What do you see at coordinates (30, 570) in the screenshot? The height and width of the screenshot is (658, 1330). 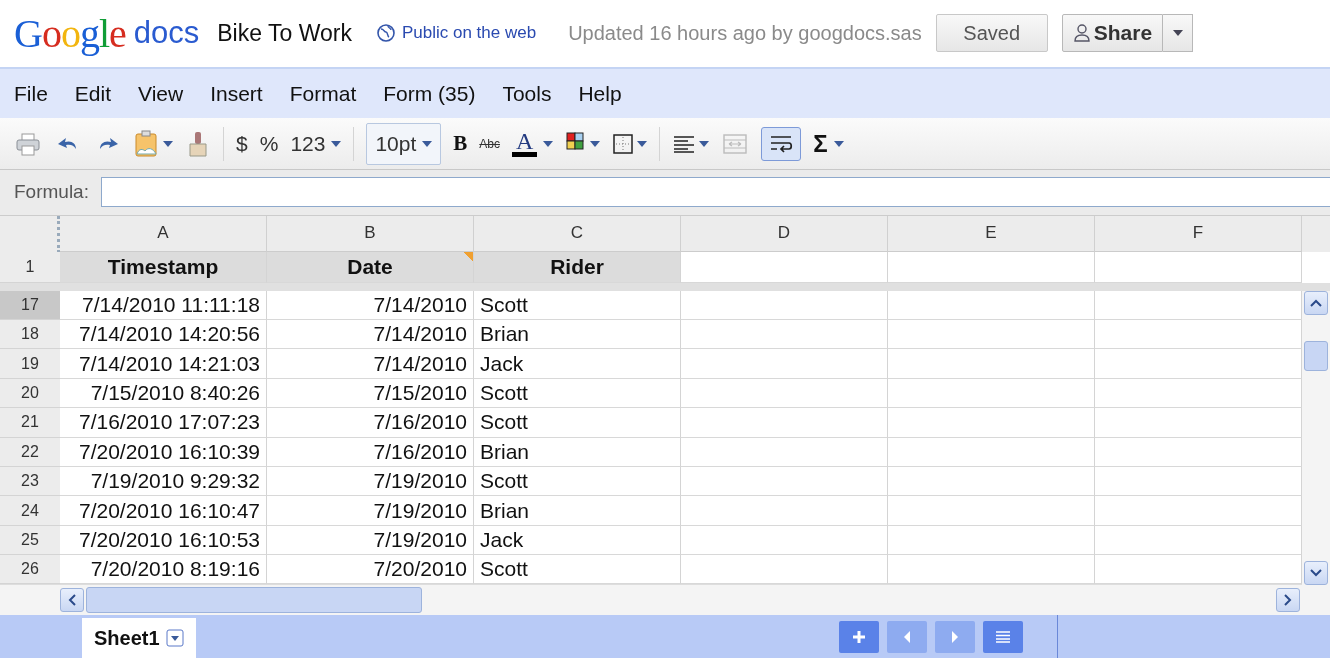 I see `row-header: 26` at bounding box center [30, 570].